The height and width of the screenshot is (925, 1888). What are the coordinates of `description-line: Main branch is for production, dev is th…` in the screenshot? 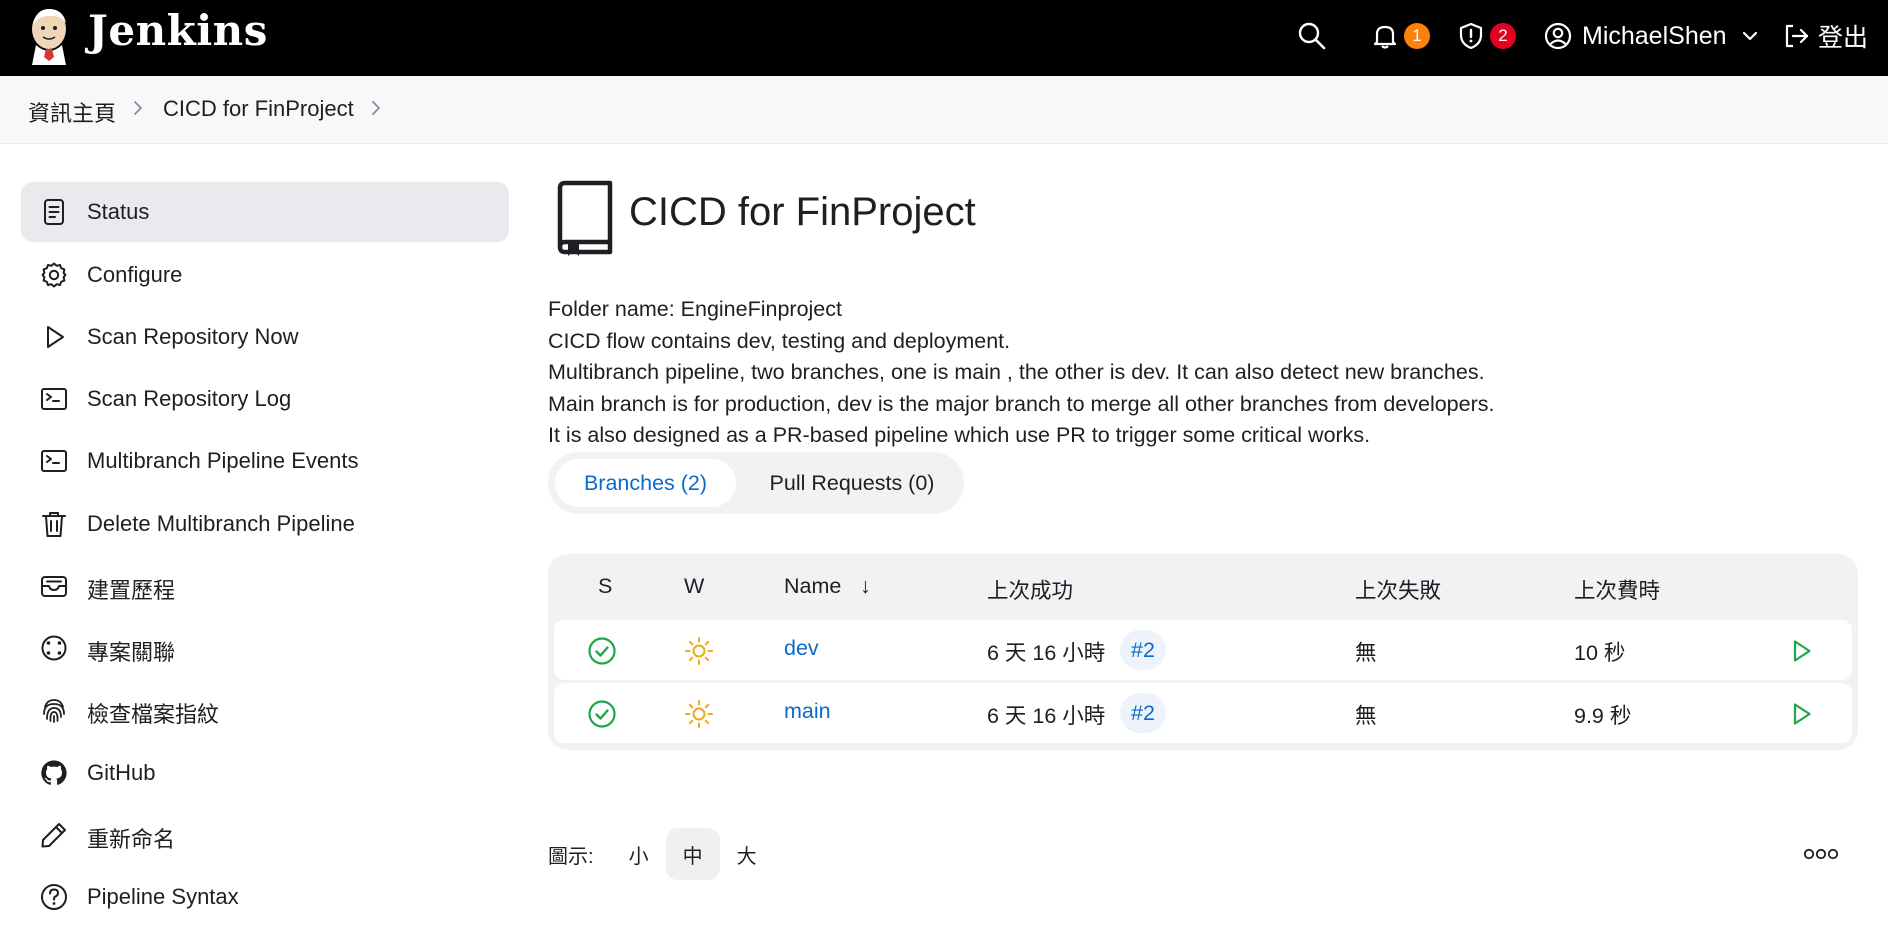 It's located at (1021, 403).